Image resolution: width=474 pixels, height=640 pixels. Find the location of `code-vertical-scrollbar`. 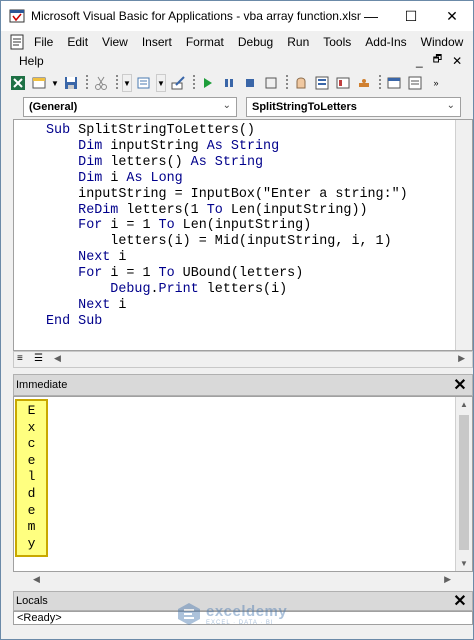

code-vertical-scrollbar is located at coordinates (463, 235).